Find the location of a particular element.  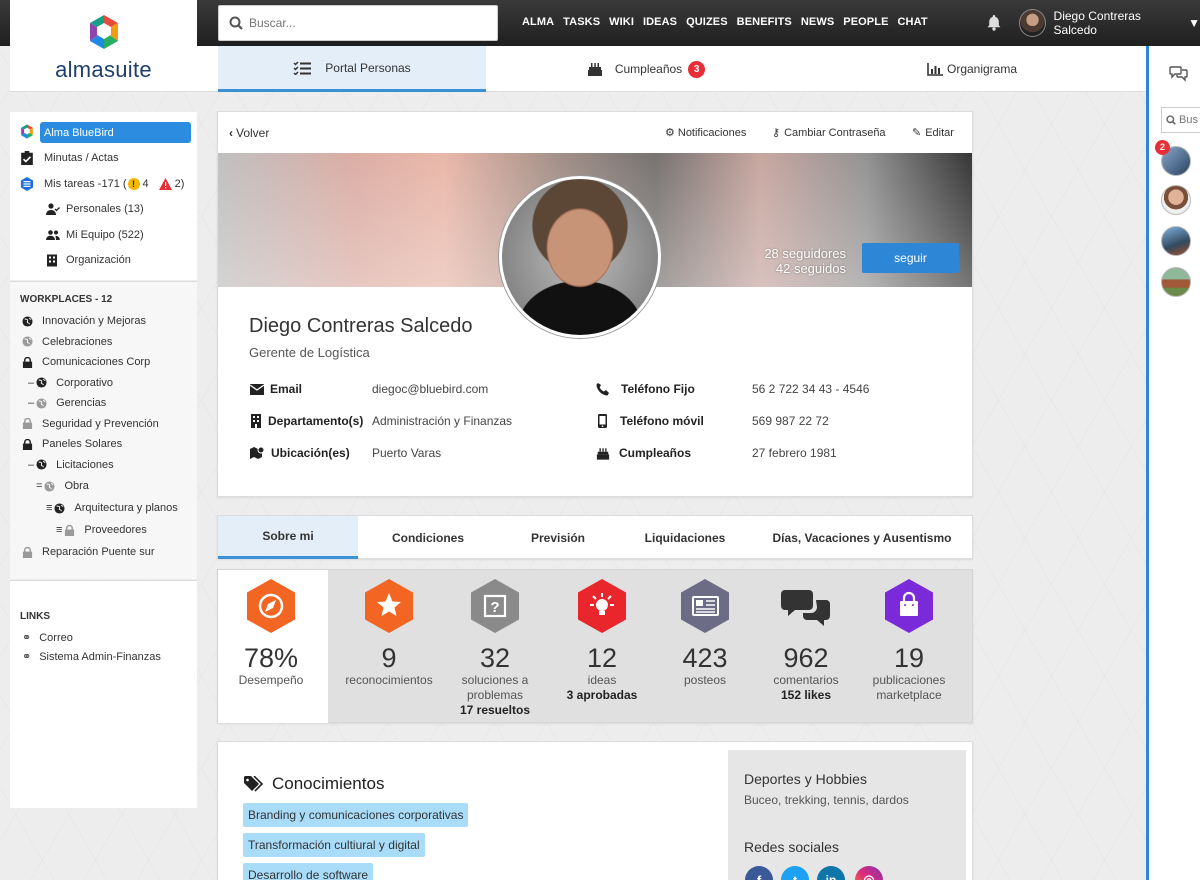

sidebar-item-minutas: Minutas / Actas is located at coordinates (103, 159).